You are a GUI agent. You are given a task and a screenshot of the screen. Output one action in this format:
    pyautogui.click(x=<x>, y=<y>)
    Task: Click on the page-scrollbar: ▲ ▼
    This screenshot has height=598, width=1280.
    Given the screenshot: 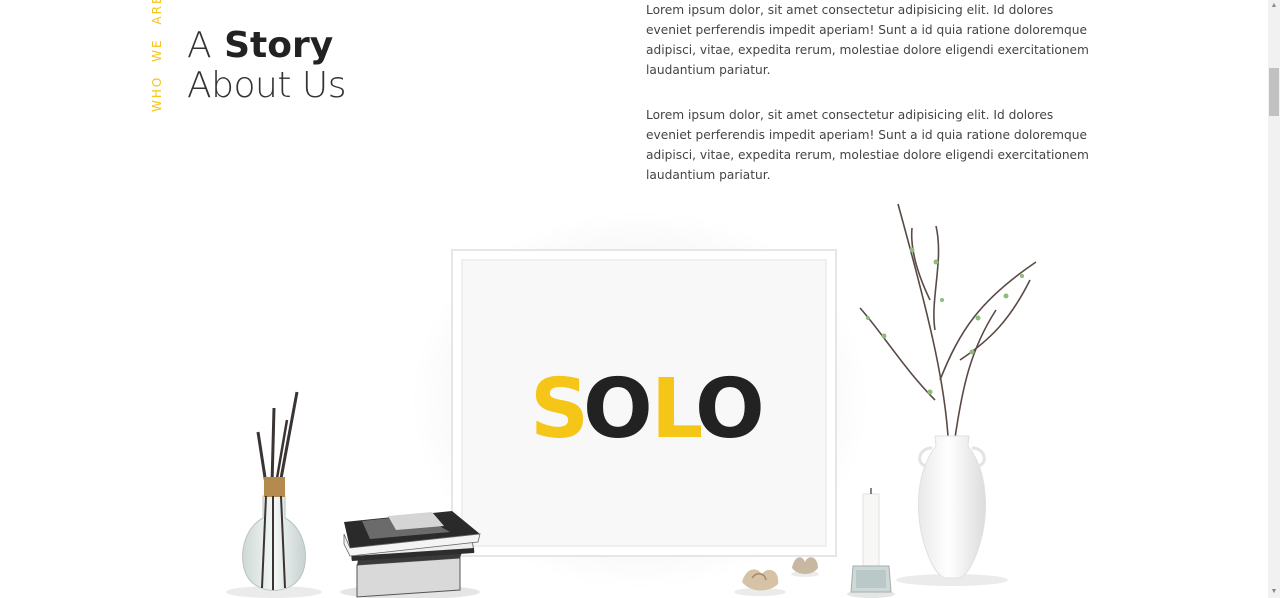 What is the action you would take?
    pyautogui.click(x=1274, y=299)
    